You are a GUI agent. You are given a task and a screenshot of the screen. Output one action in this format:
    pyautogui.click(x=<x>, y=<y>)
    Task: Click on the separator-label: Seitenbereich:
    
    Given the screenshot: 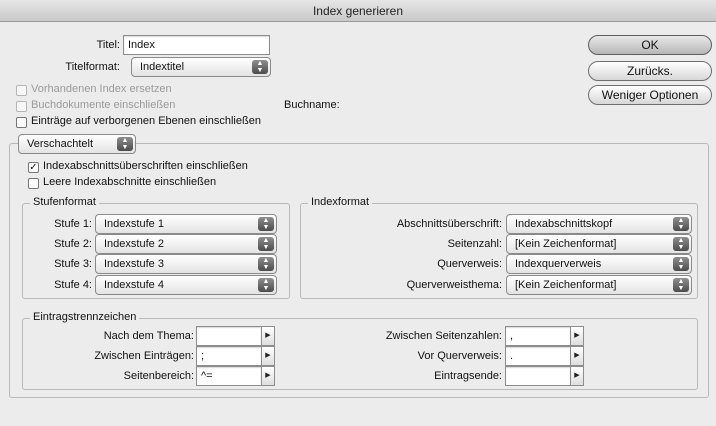 What is the action you would take?
    pyautogui.click(x=158, y=376)
    